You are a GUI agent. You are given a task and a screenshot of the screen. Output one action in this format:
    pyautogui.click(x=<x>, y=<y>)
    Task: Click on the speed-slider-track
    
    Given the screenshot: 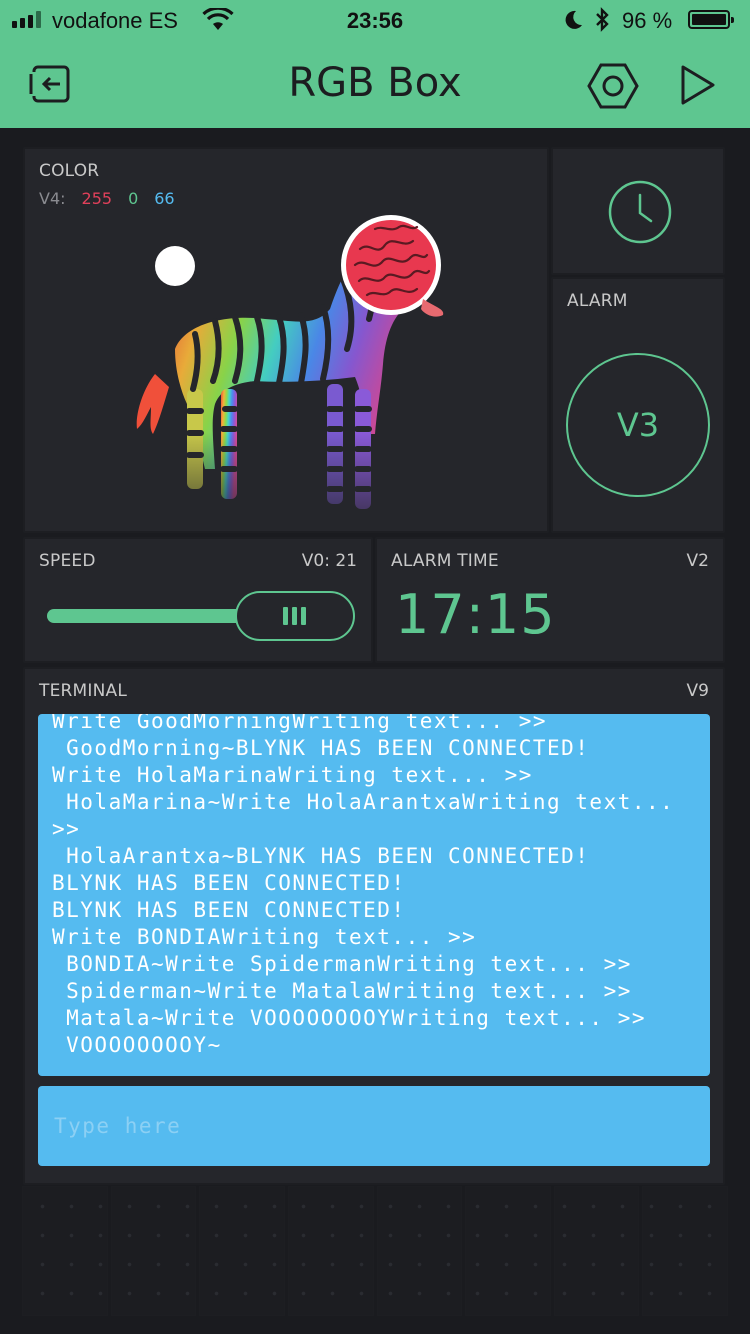 What is the action you would take?
    pyautogui.click(x=147, y=616)
    